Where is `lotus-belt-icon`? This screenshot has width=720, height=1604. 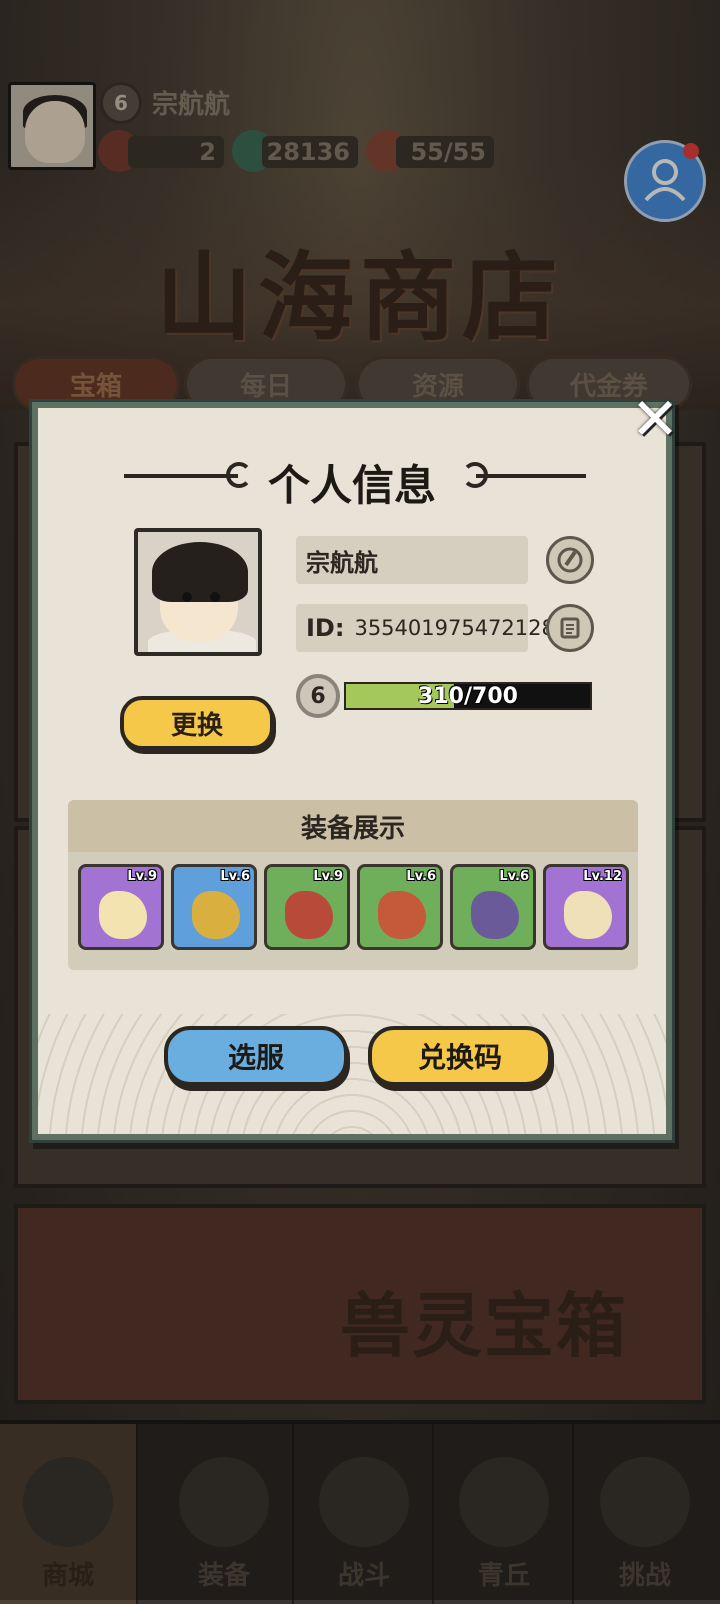 lotus-belt-icon is located at coordinates (402, 915).